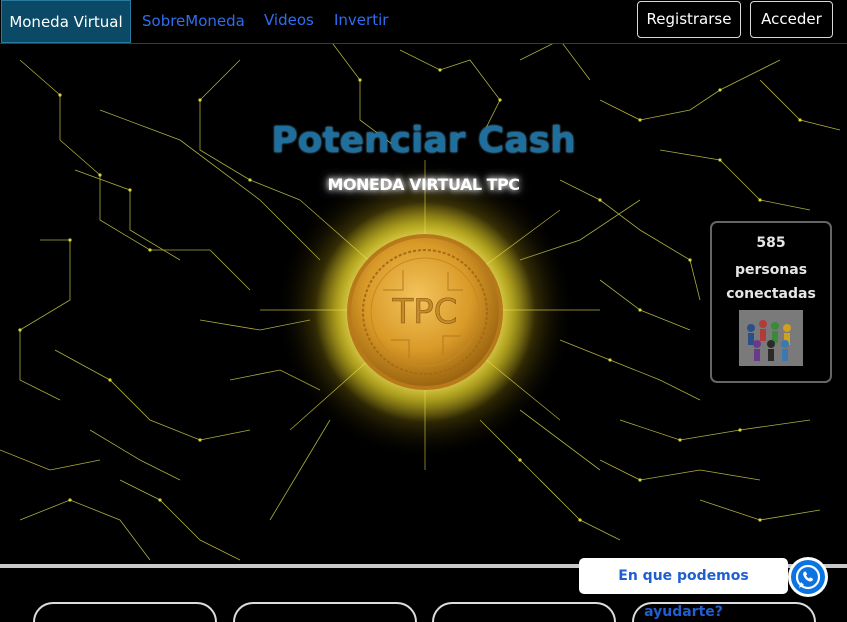 The height and width of the screenshot is (622, 847). What do you see at coordinates (771, 243) in the screenshot?
I see `connected-count: 585` at bounding box center [771, 243].